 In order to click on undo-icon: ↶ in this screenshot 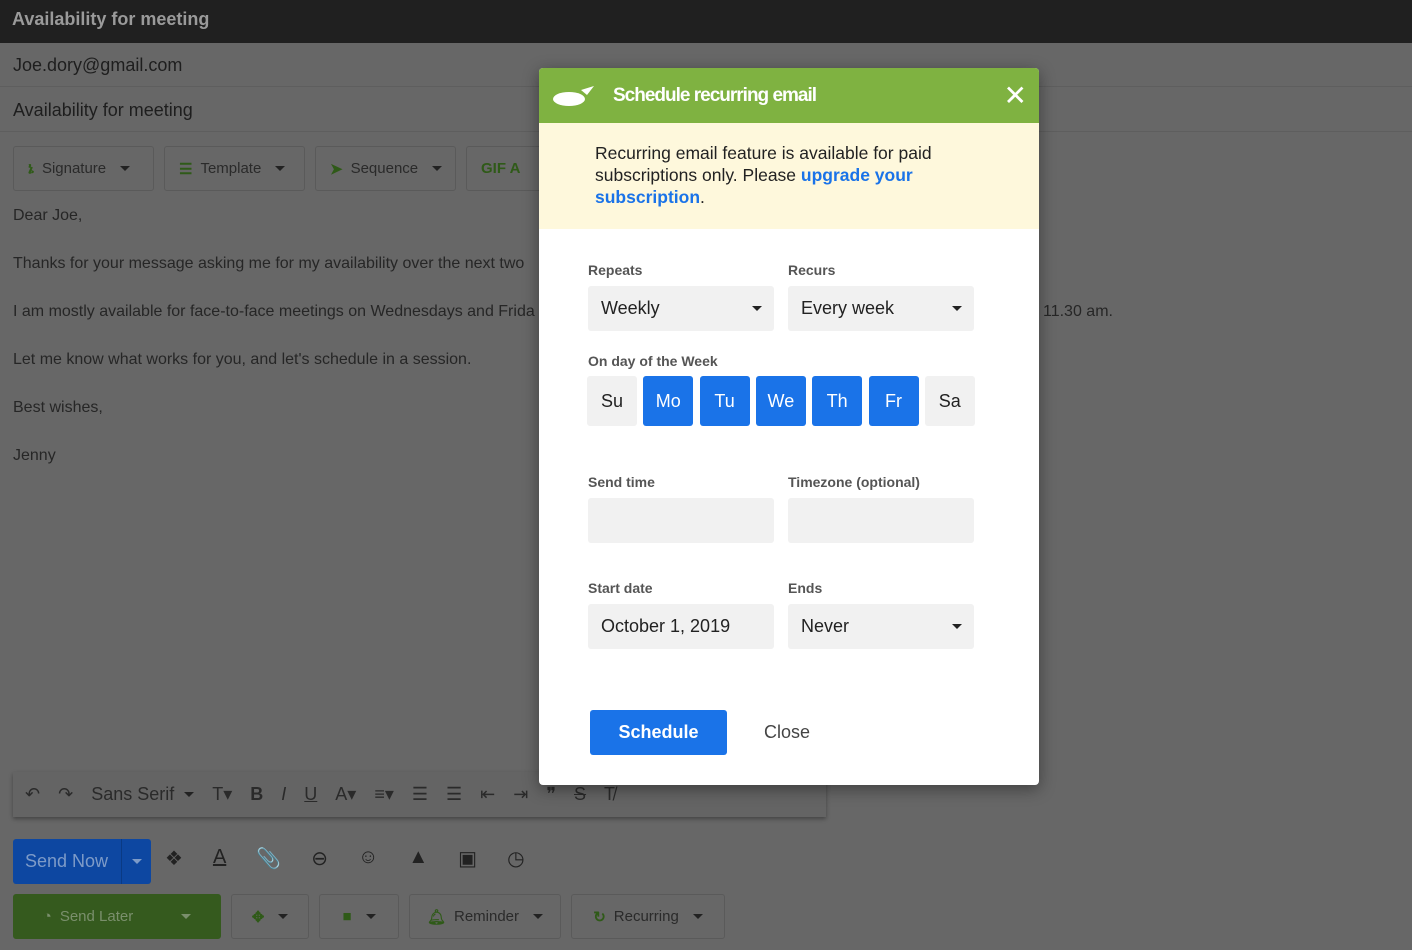, I will do `click(32, 794)`.